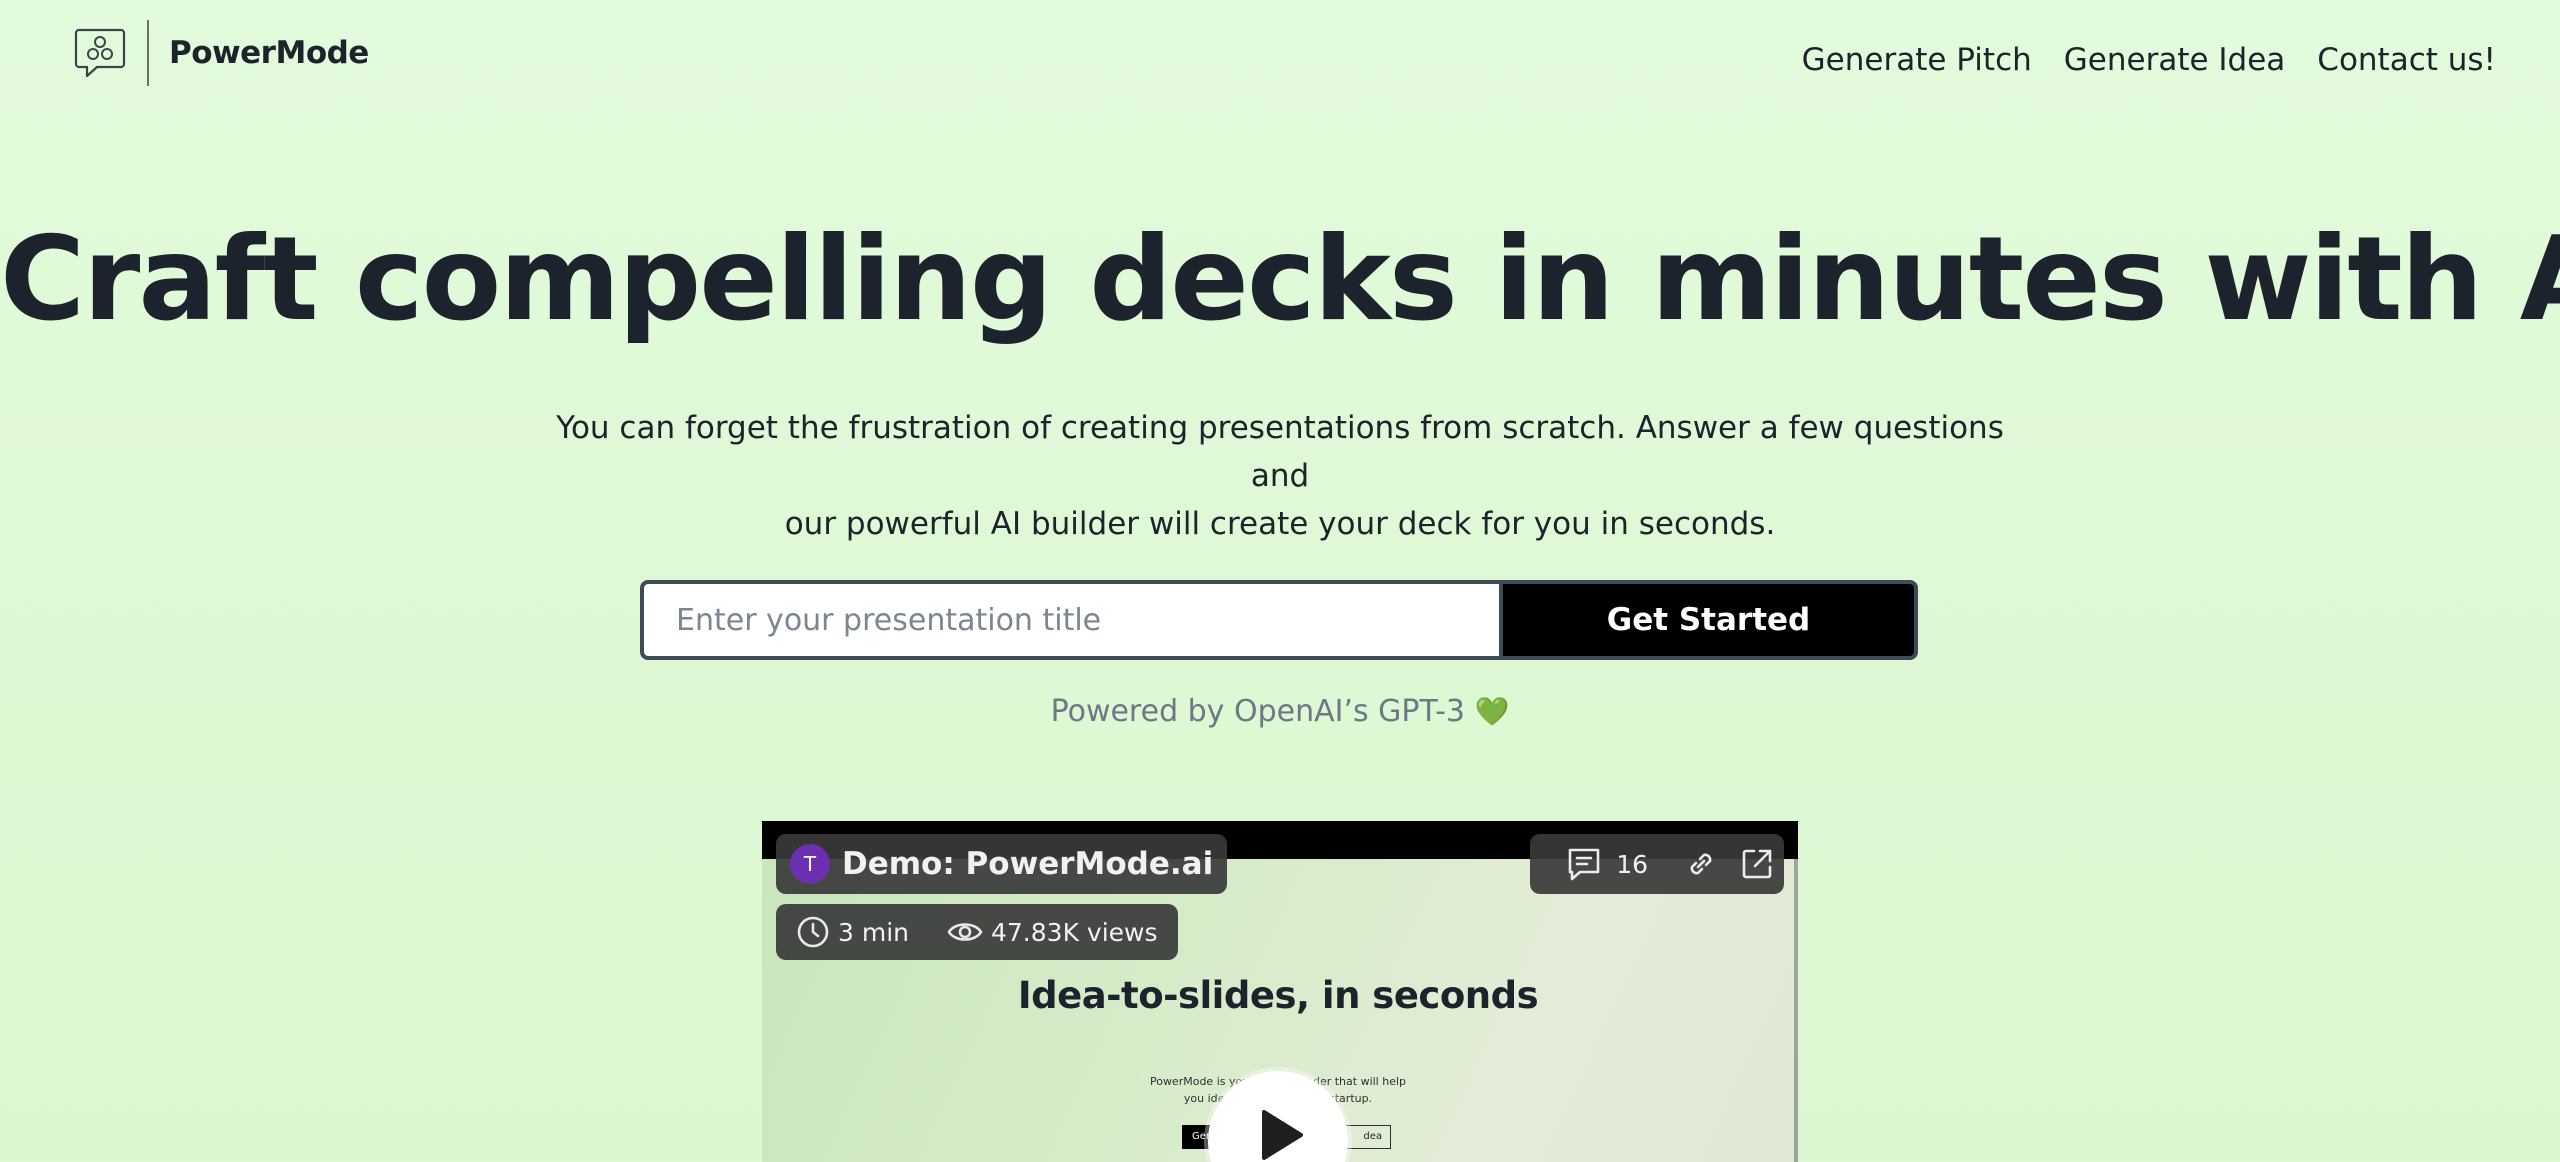  What do you see at coordinates (2175, 60) in the screenshot?
I see `nav-generate-idea: Generate Idea` at bounding box center [2175, 60].